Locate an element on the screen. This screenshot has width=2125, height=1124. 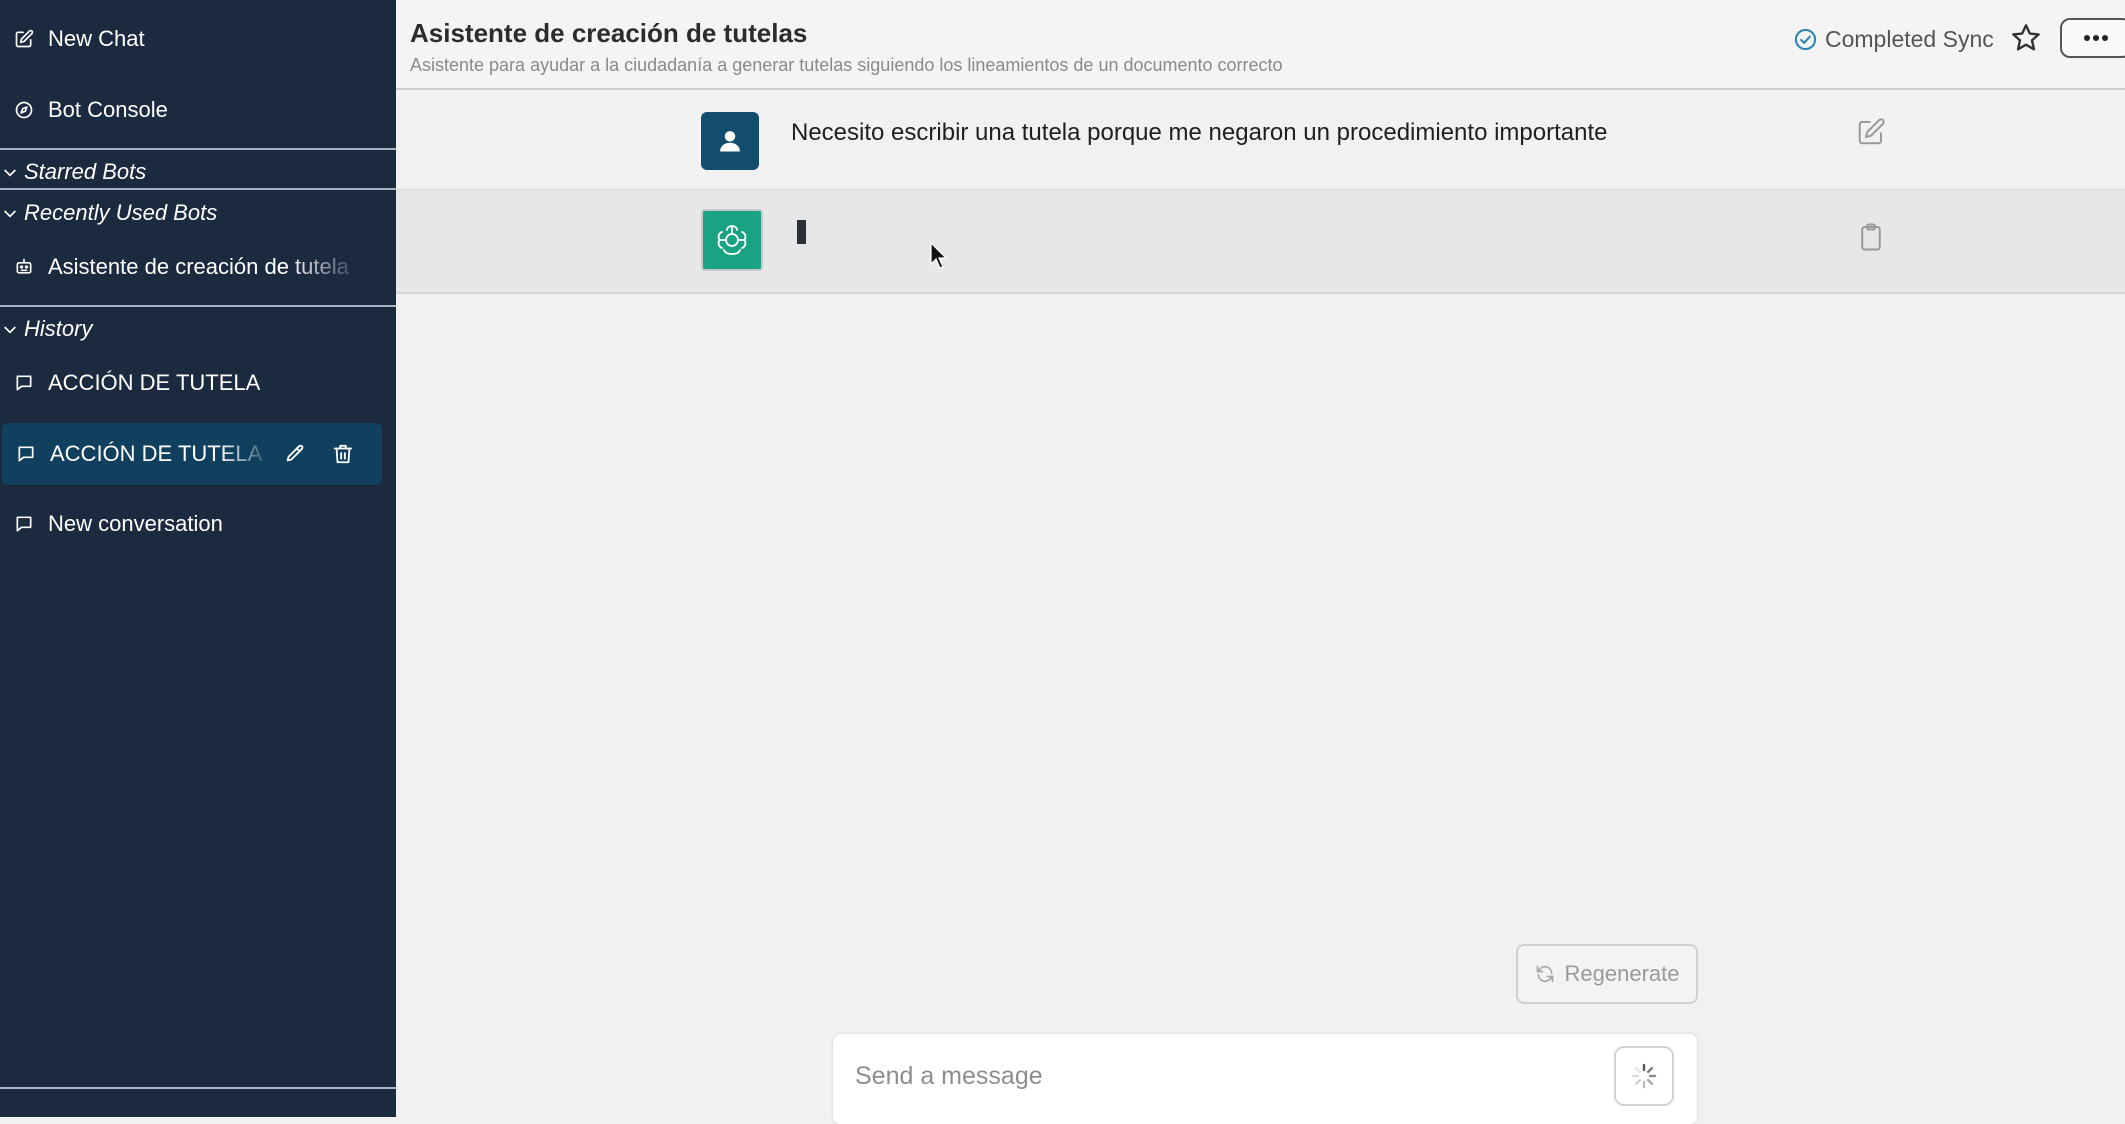
regenerate-label: Regenerate is located at coordinates (1622, 973).